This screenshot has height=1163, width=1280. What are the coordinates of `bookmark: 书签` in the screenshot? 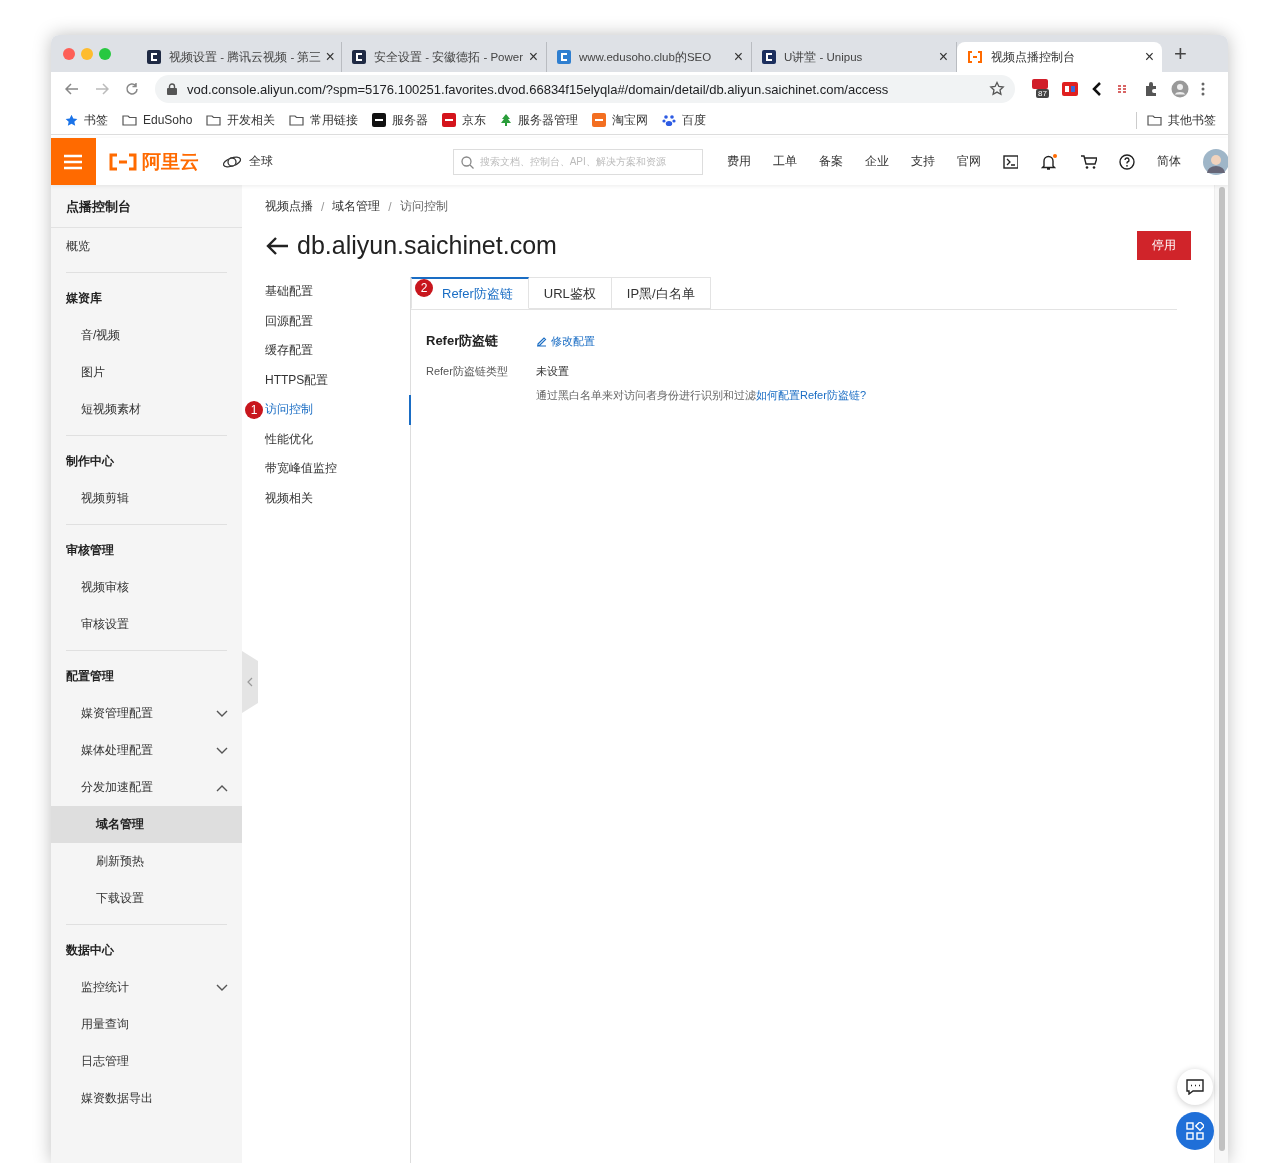 It's located at (86, 120).